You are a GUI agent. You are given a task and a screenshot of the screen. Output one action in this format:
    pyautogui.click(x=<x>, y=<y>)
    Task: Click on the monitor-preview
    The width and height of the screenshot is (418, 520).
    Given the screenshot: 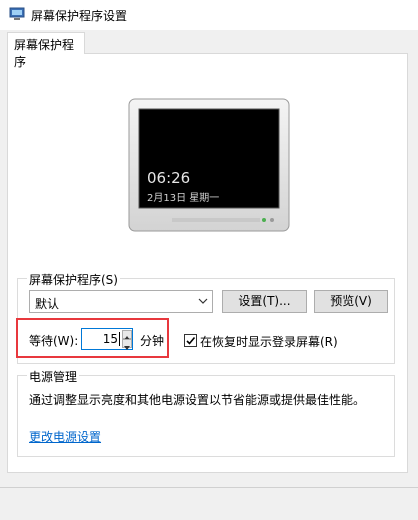 What is the action you would take?
    pyautogui.click(x=209, y=165)
    